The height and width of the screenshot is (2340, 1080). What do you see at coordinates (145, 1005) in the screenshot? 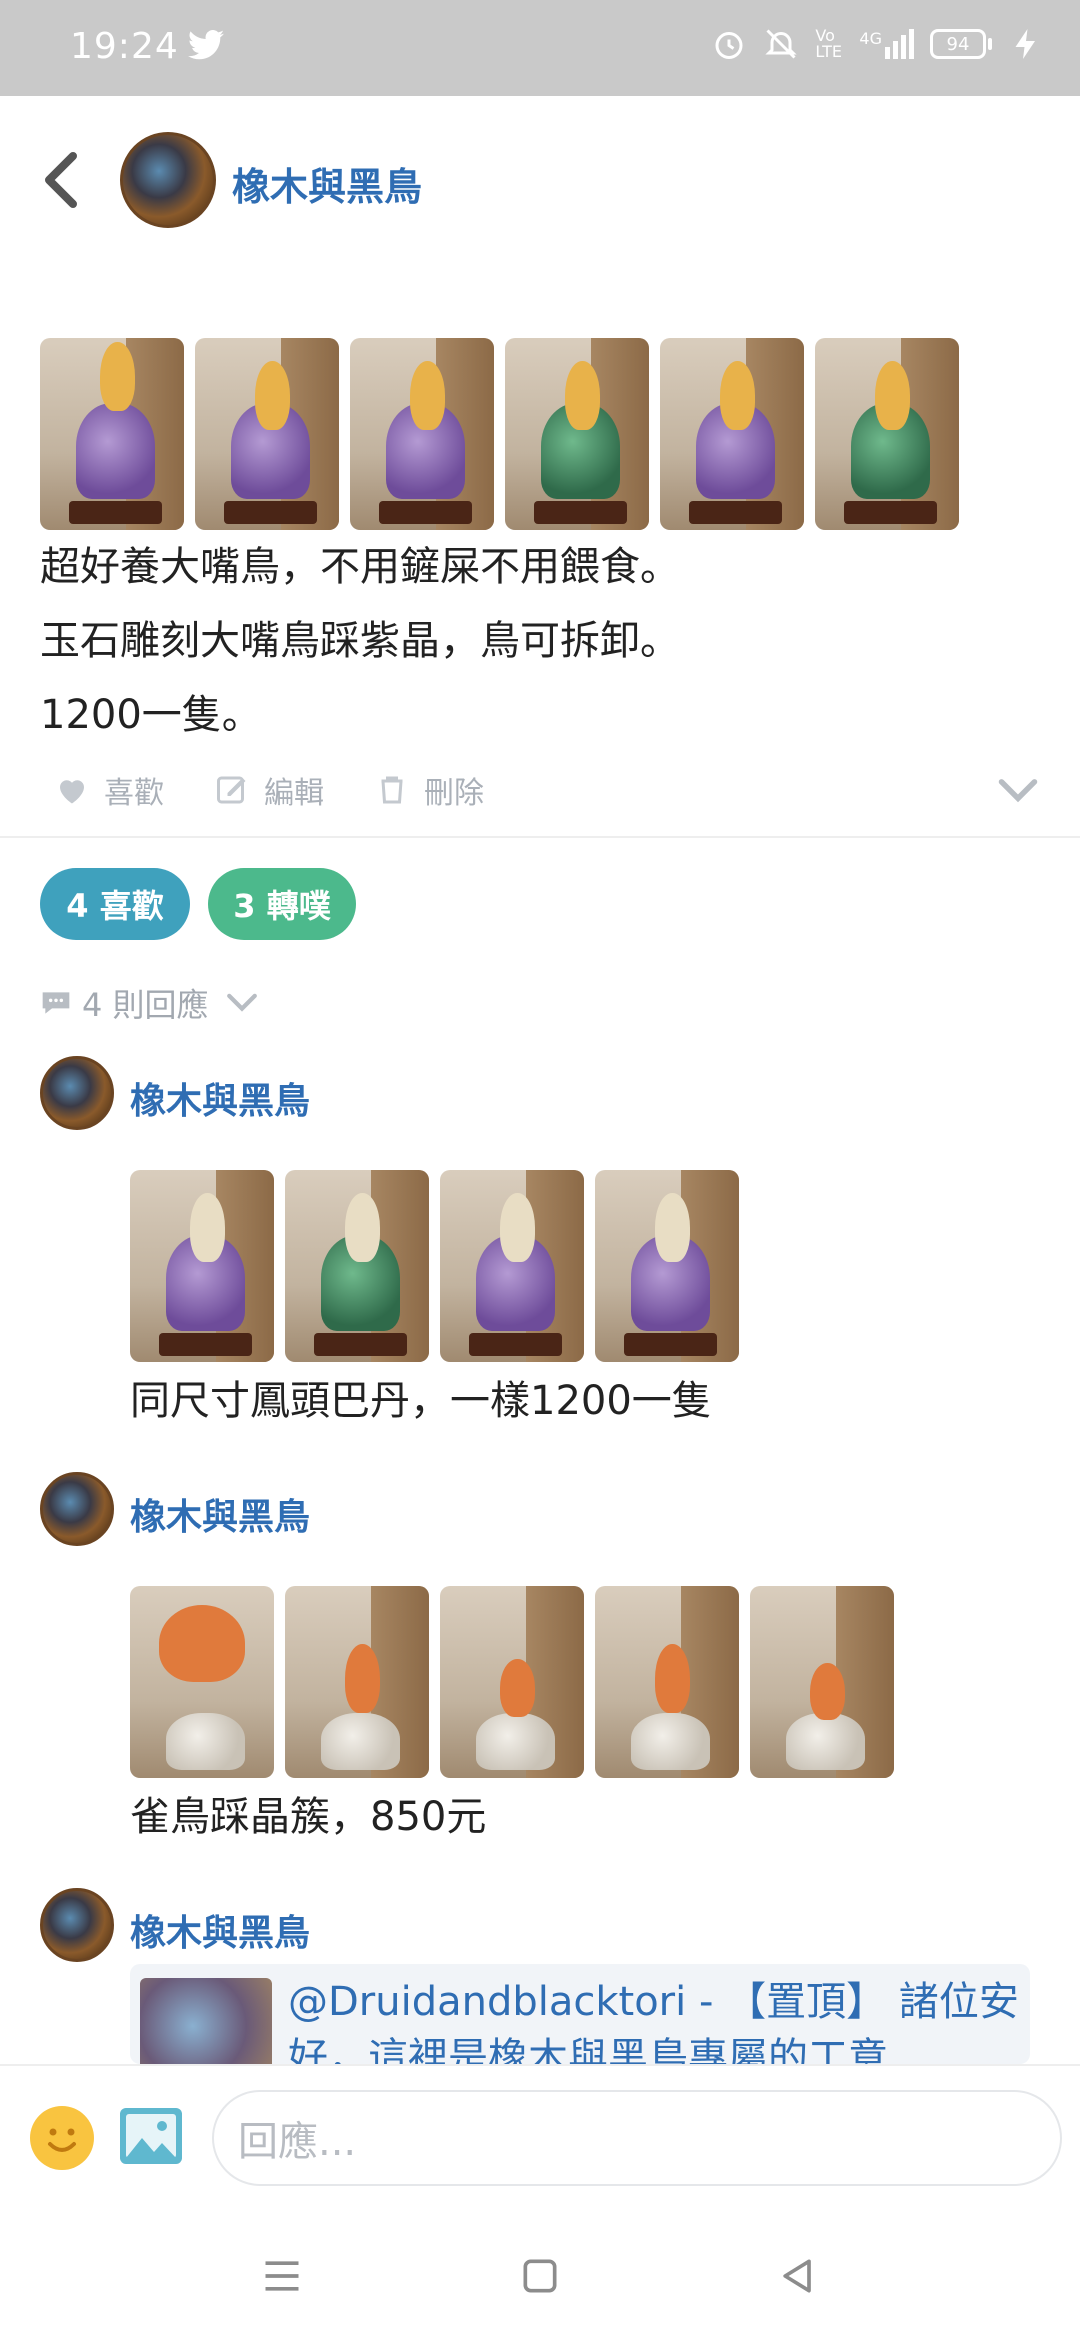
I see `replies-count: 4 則回應` at bounding box center [145, 1005].